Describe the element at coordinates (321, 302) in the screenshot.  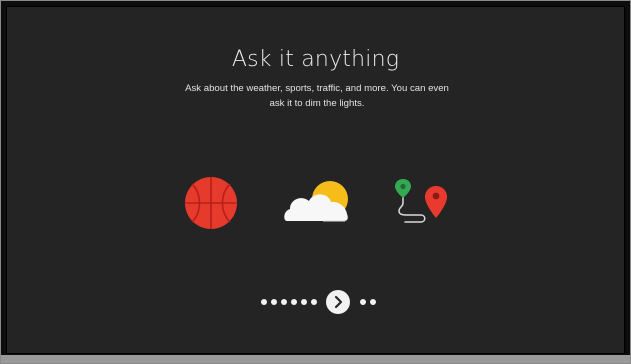
I see `page-indicator` at that location.